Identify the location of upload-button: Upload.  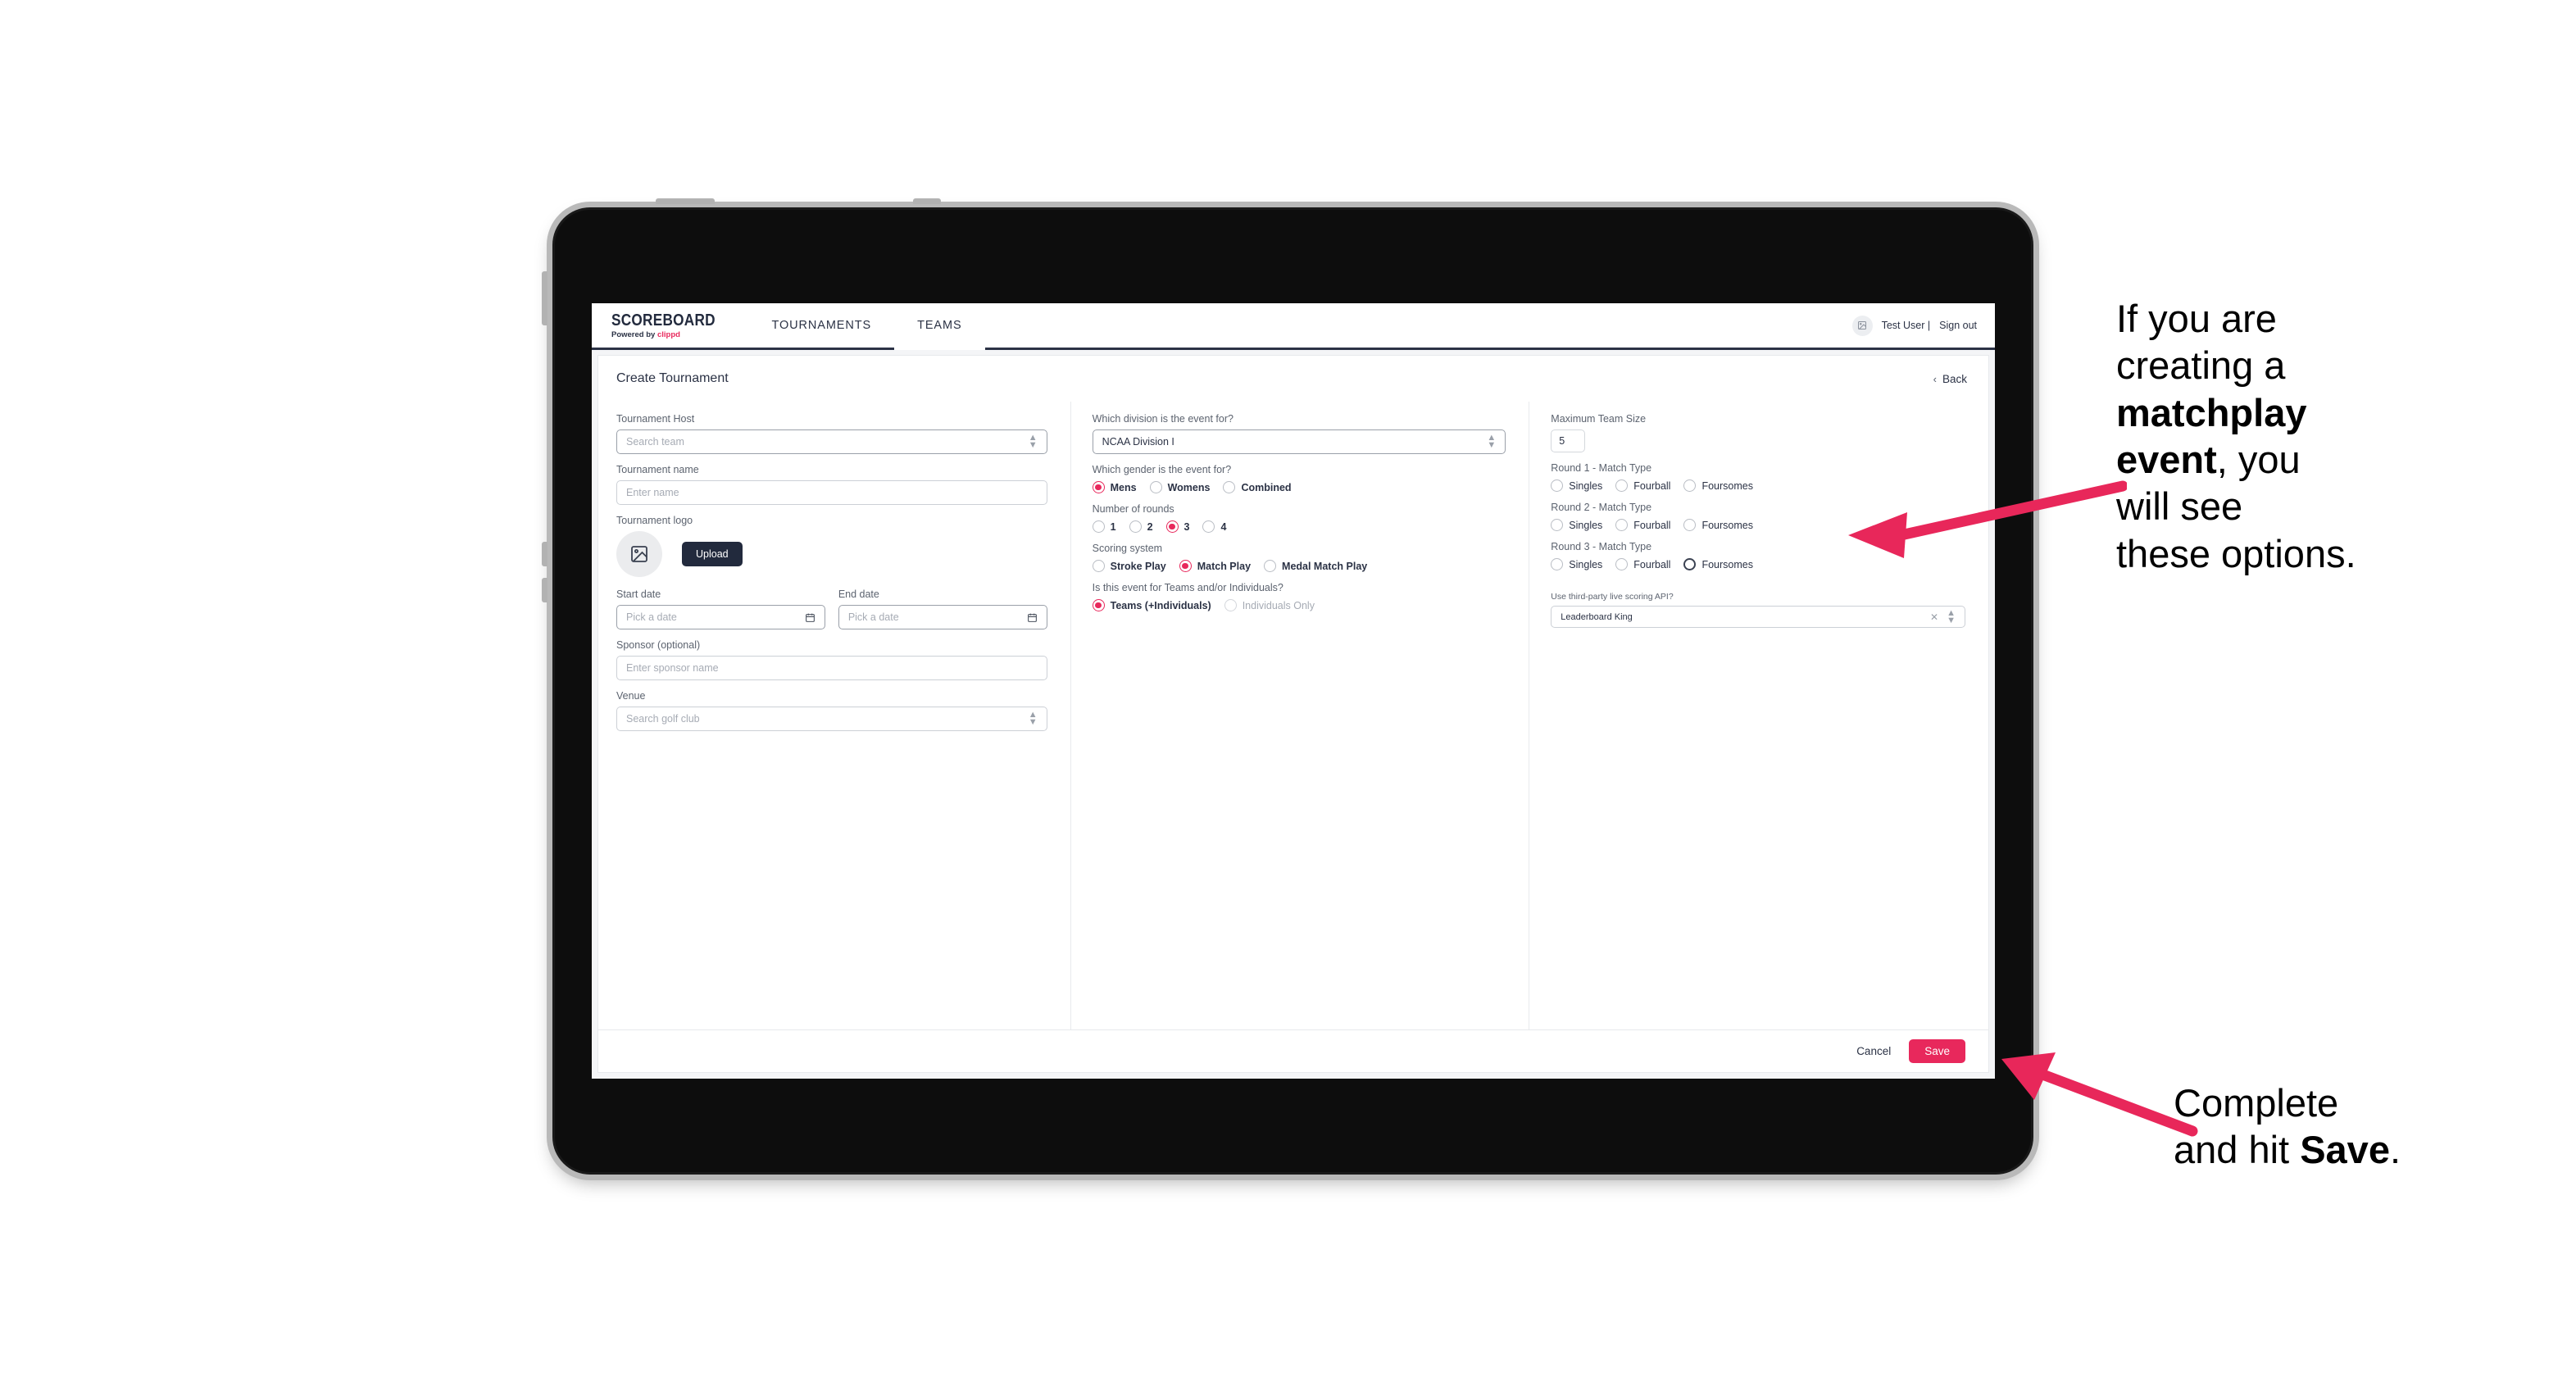
(712, 554).